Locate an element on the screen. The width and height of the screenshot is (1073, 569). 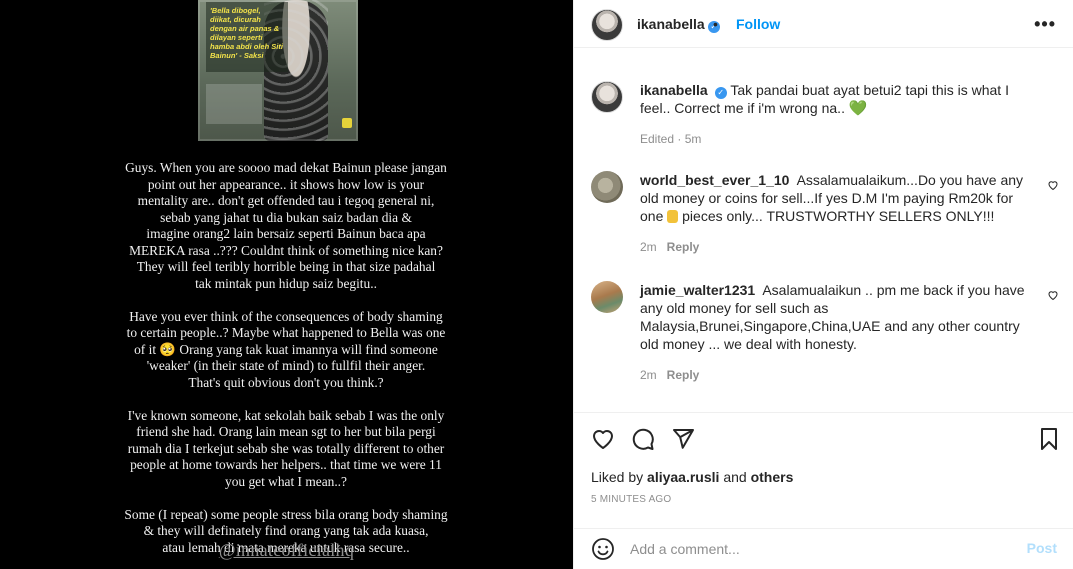
comment-username: jamie_walter1231 is located at coordinates (697, 290).